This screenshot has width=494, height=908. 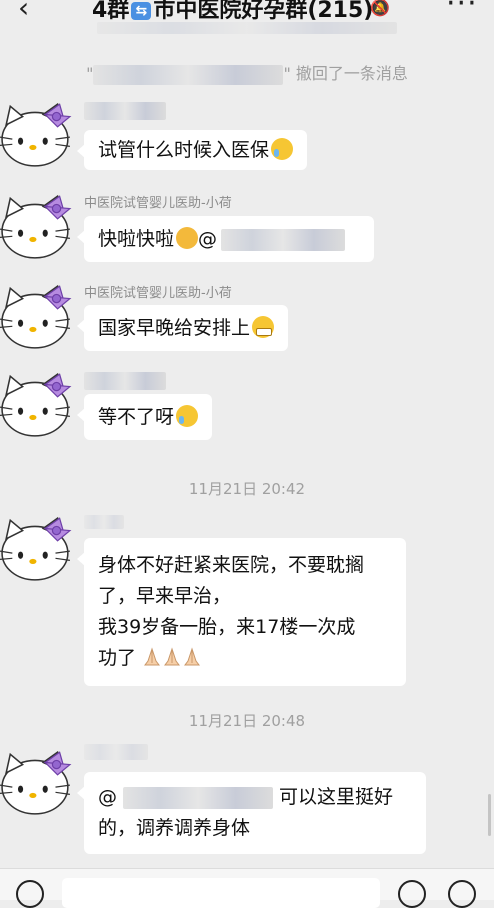 I want to click on recall-notice: " " 撤回了一条消息, so click(x=247, y=74).